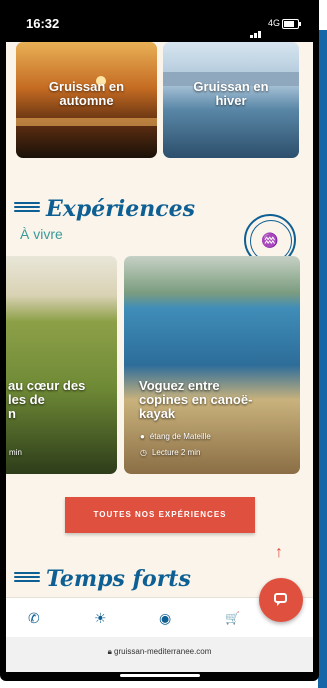  Describe the element at coordinates (41, 234) in the screenshot. I see `section-subheading: À vivre` at that location.